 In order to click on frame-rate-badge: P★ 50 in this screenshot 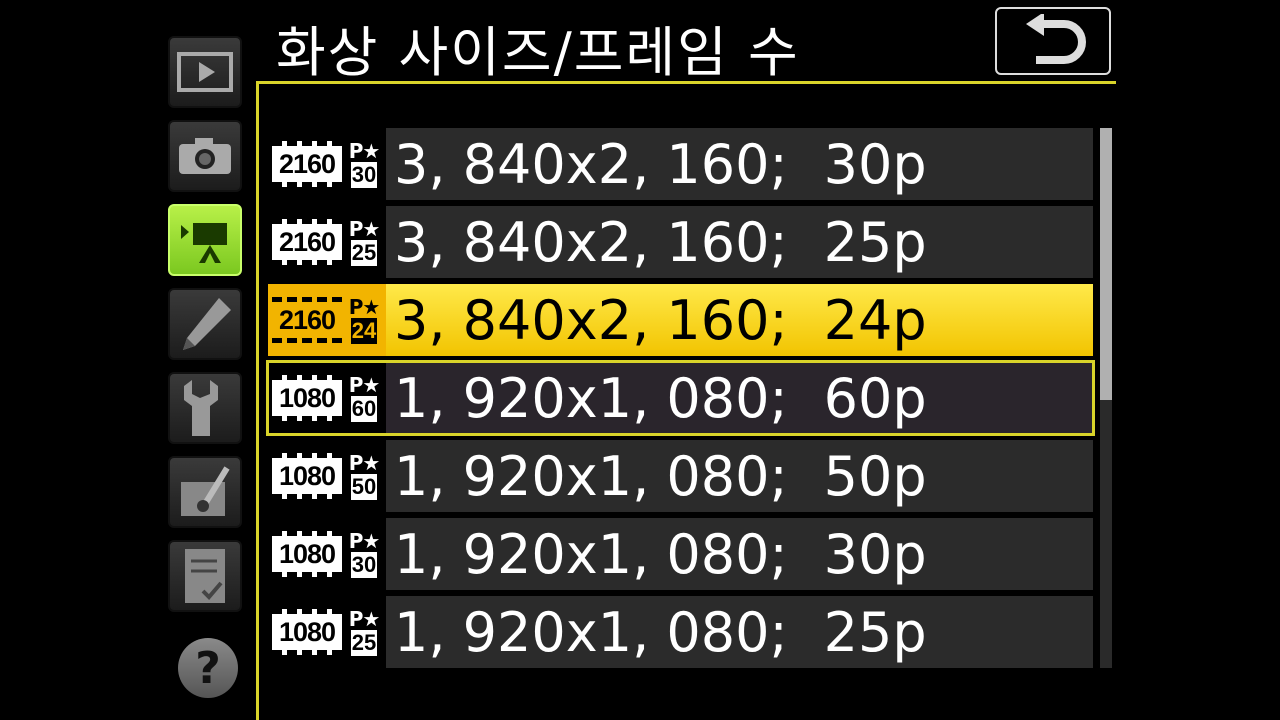, I will do `click(364, 476)`.